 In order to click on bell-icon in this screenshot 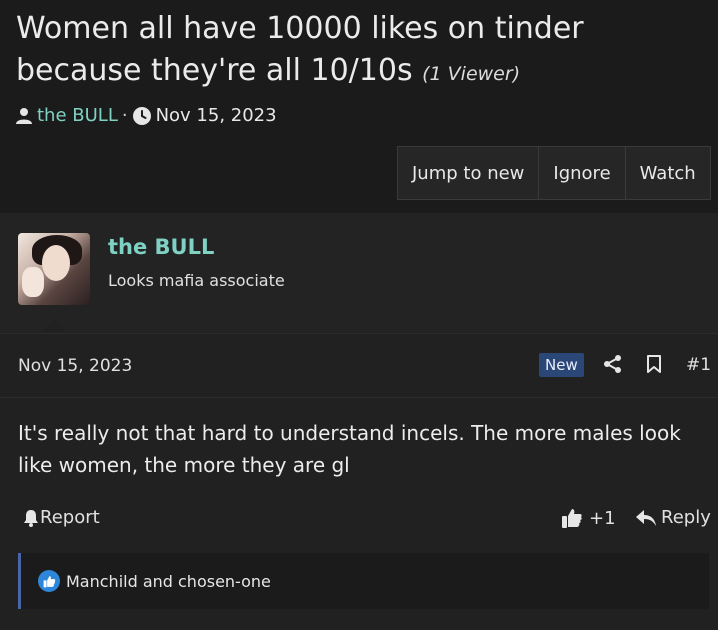, I will do `click(31, 518)`.